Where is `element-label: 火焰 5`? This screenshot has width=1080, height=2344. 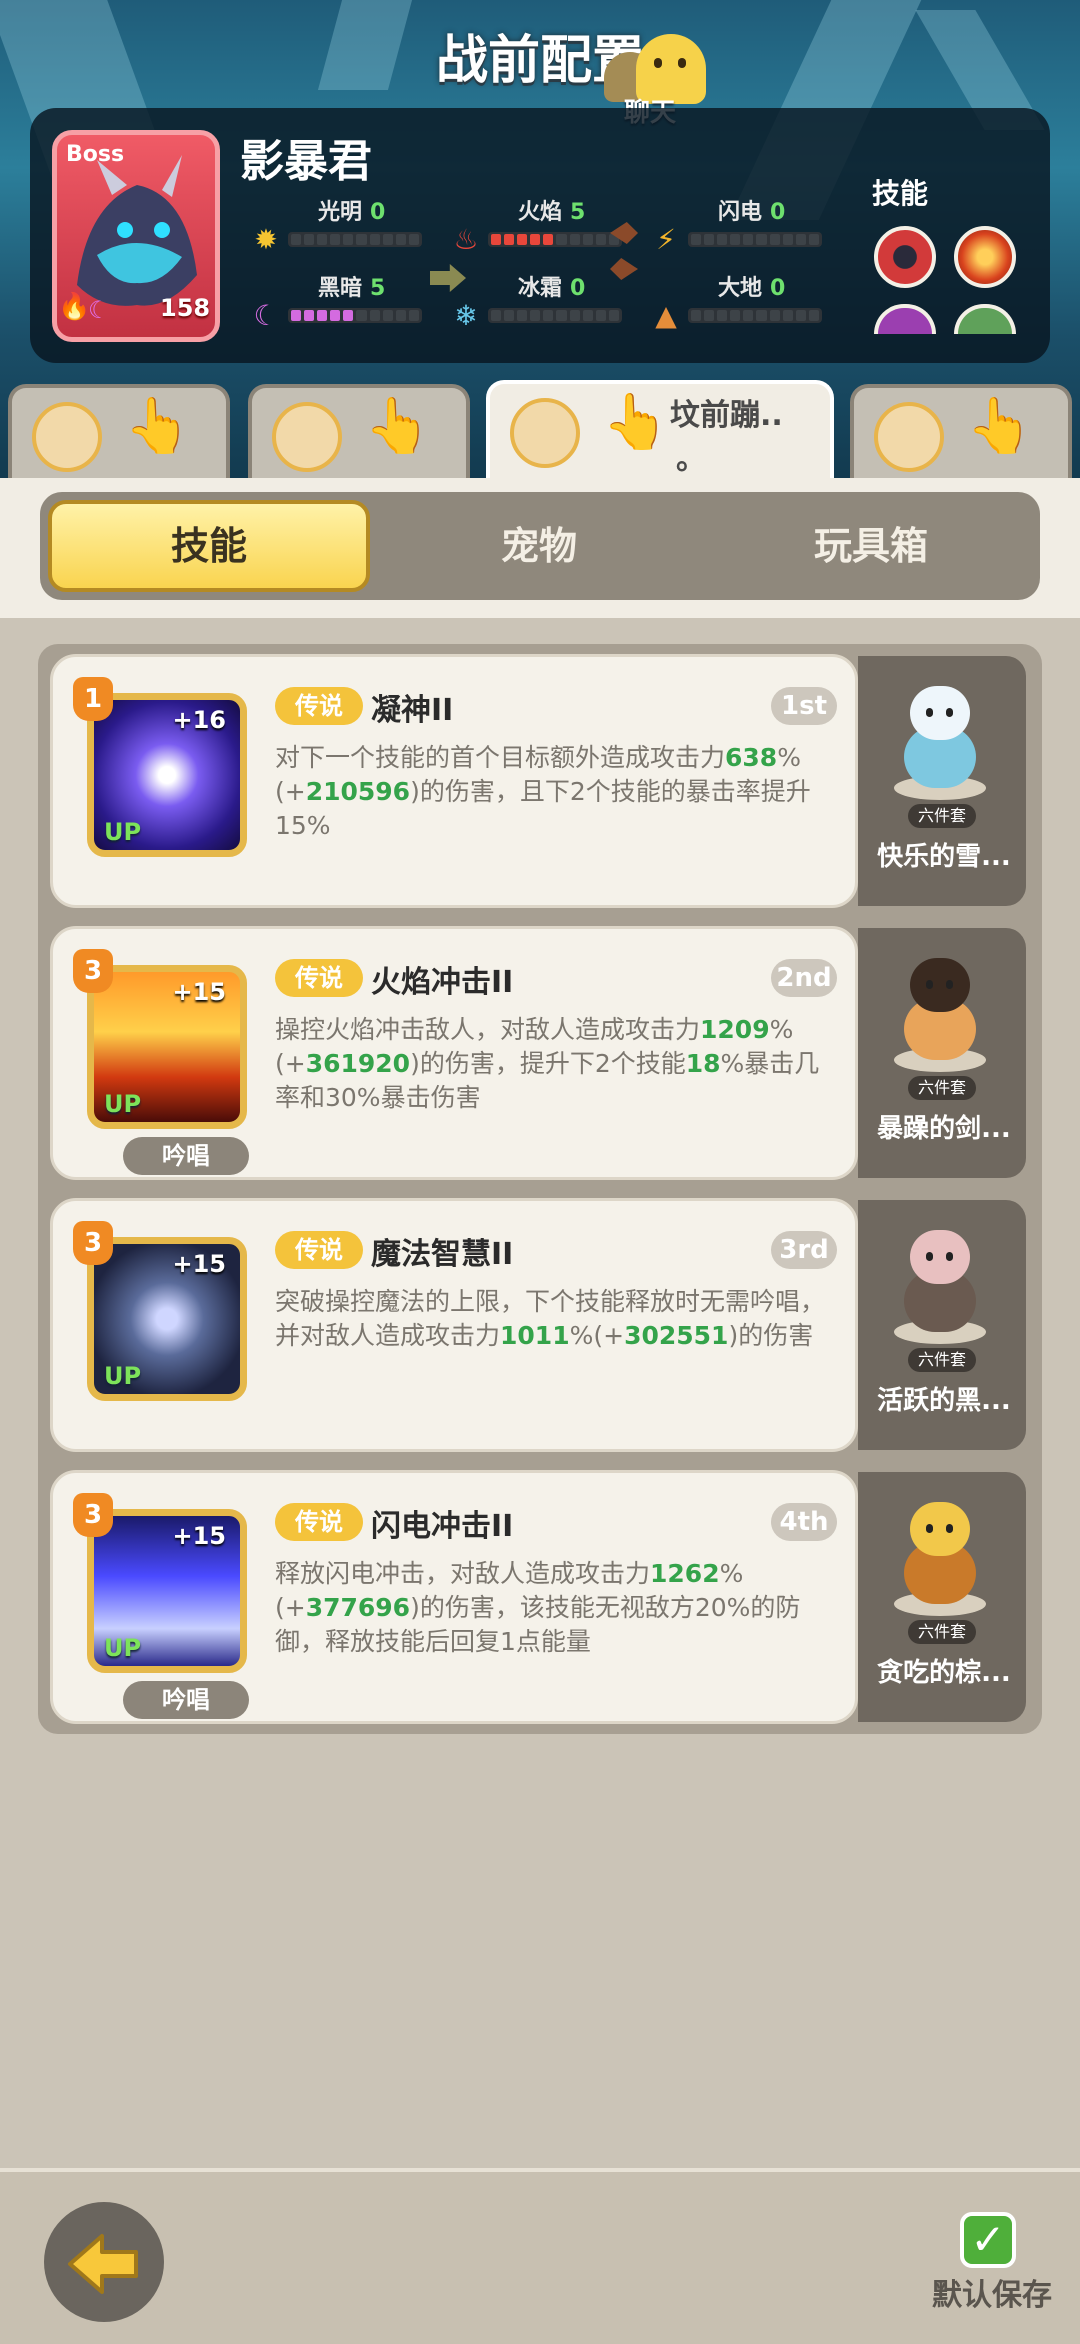 element-label: 火焰 5 is located at coordinates (551, 210).